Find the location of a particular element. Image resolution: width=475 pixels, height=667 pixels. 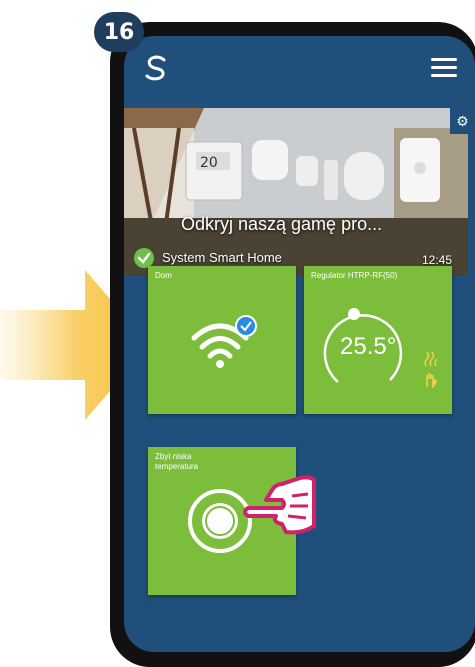

tile-label: Zbyt niska temperatura is located at coordinates (177, 461).